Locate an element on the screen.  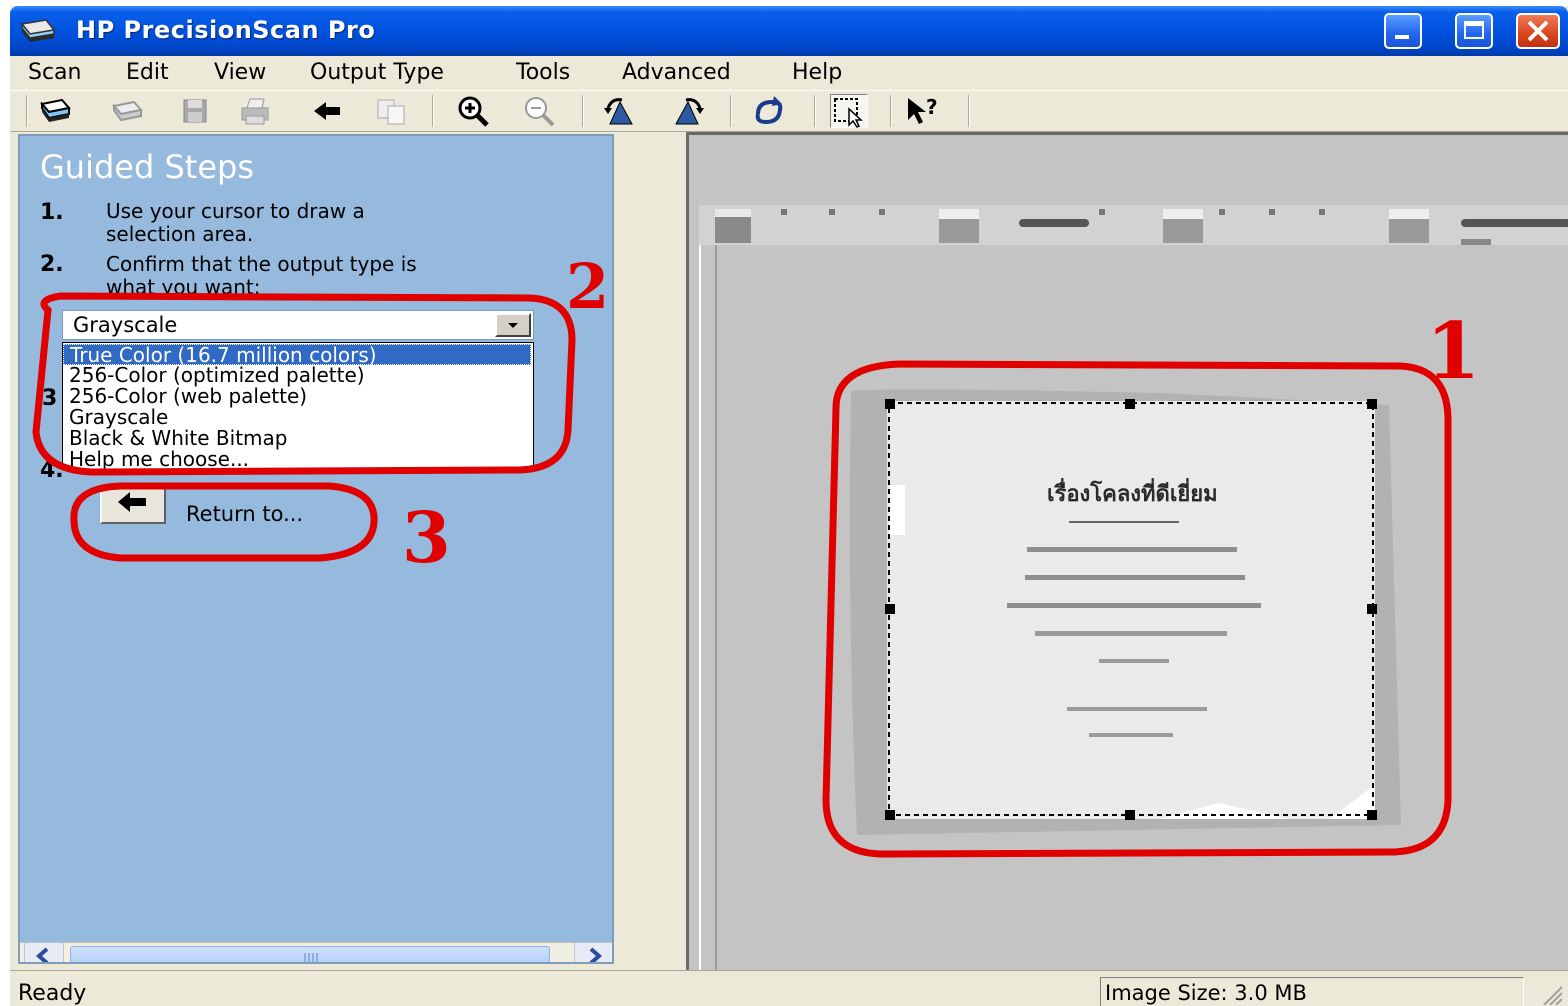
annotation-number-1: 1 is located at coordinates (1453, 351).